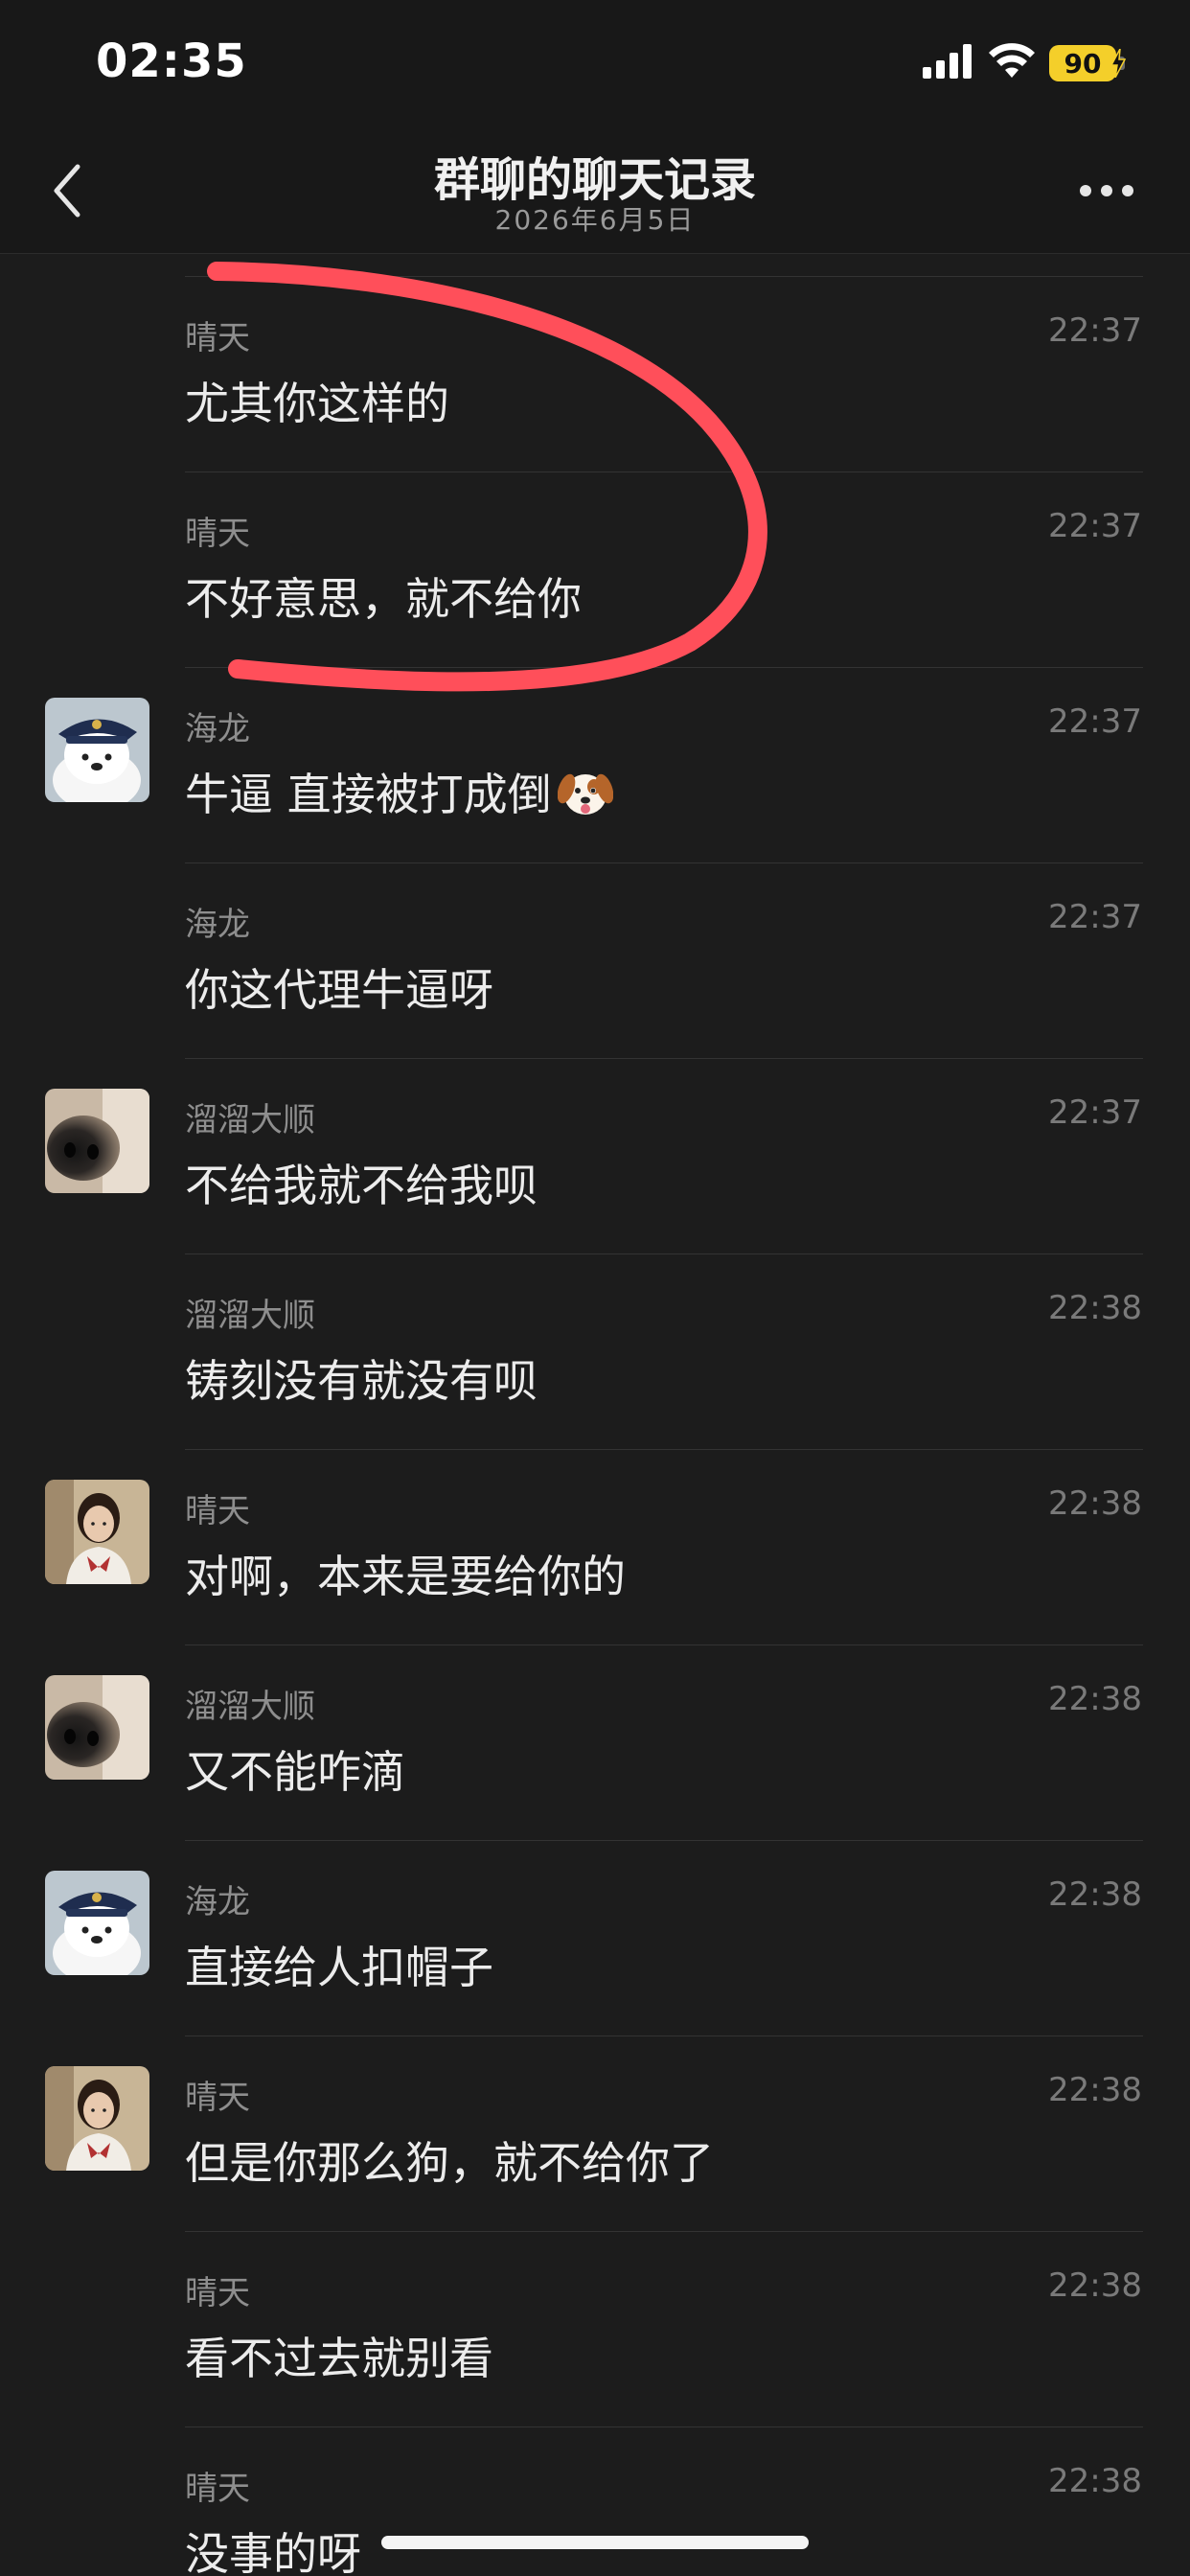 The image size is (1190, 2576). I want to click on status-icons: 90, so click(1025, 63).